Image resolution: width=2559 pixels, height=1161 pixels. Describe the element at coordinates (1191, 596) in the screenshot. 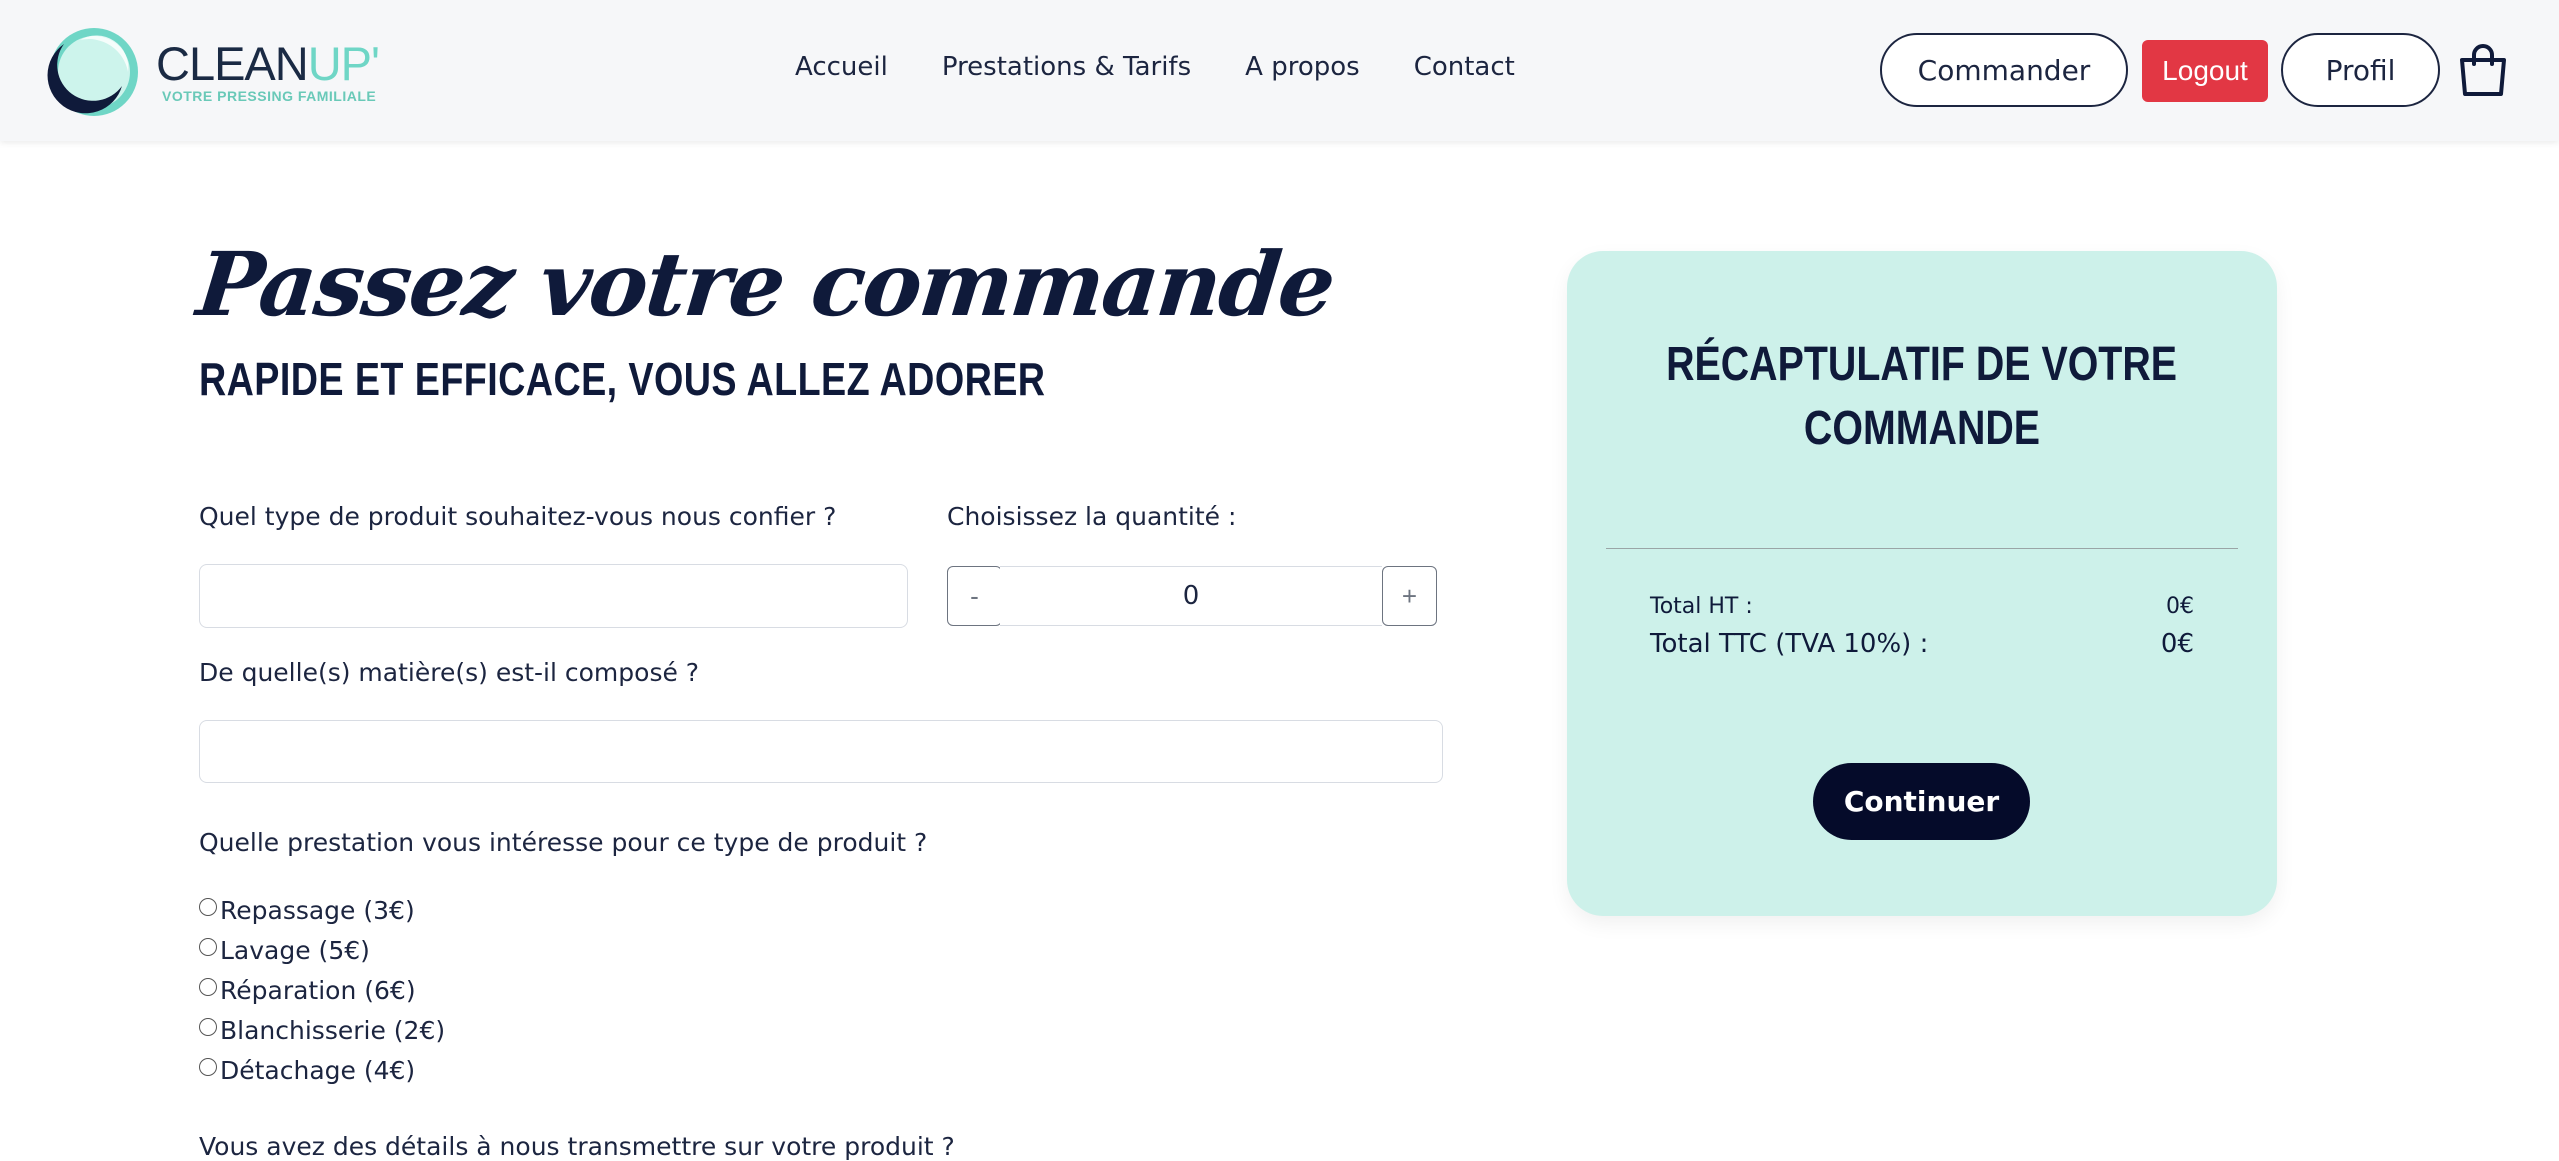

I see `quantity-input: 0` at that location.